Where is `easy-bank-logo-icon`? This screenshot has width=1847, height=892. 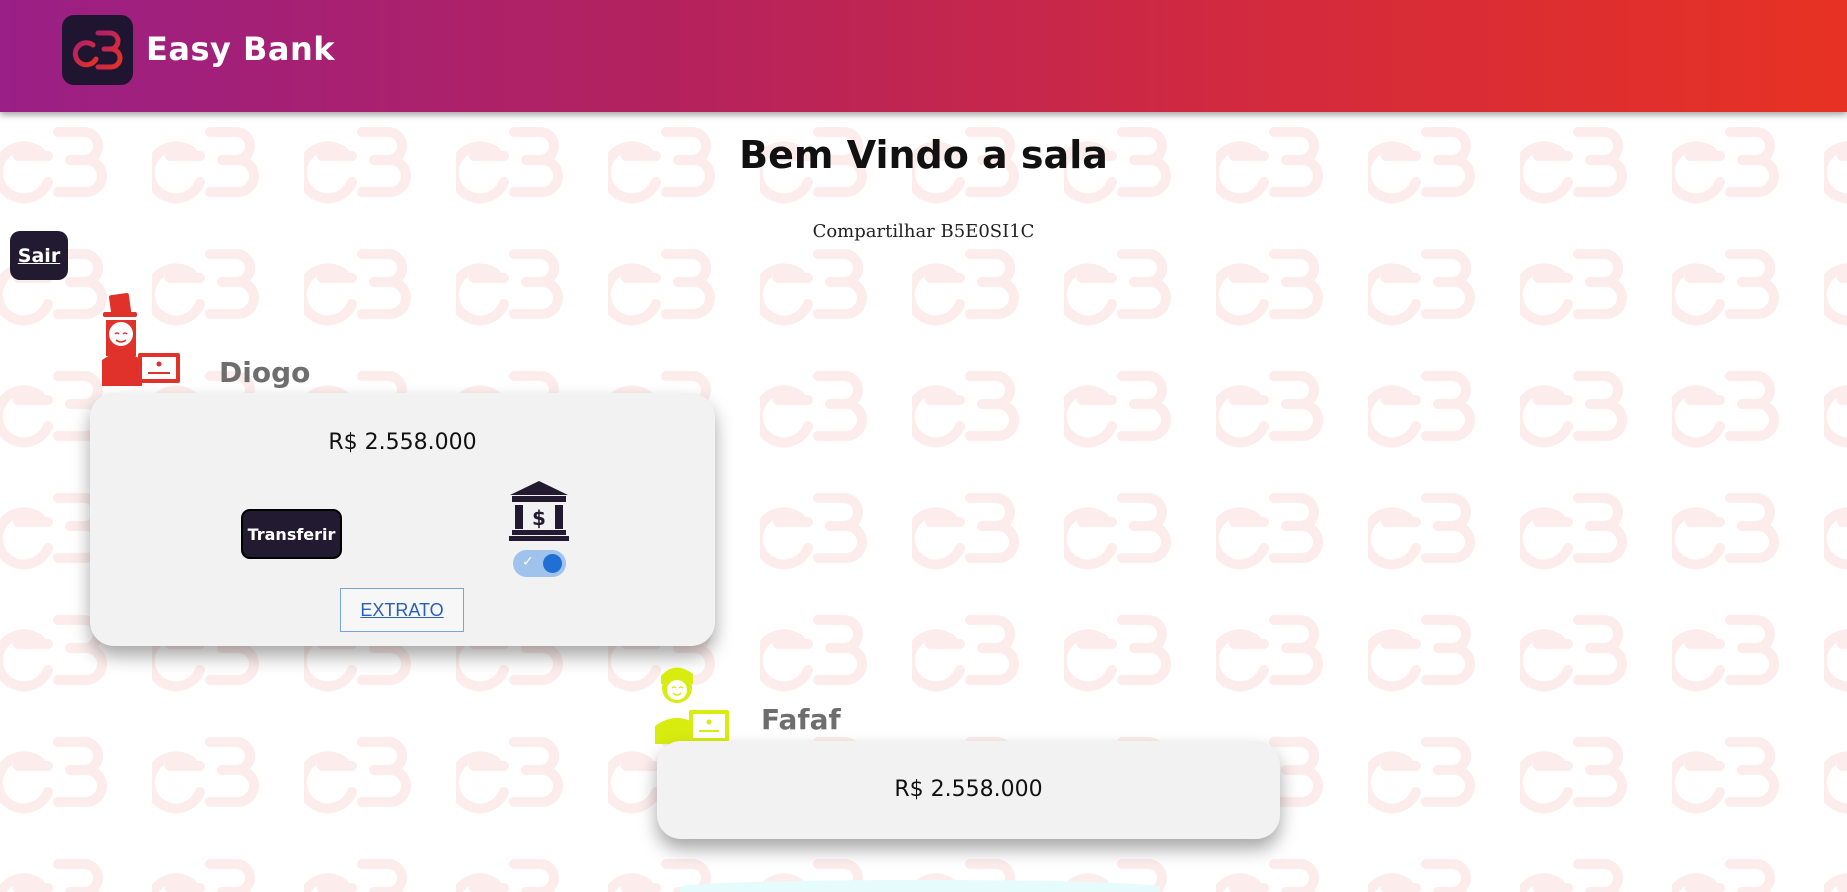
easy-bank-logo-icon is located at coordinates (97, 50).